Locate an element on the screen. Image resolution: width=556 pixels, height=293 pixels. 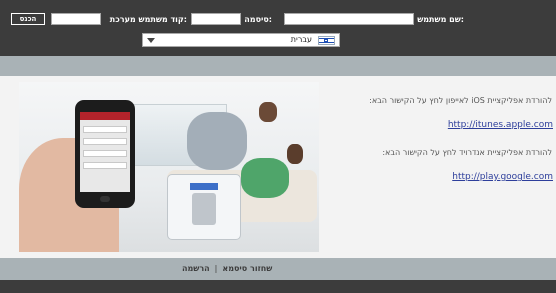
promo-phone-home-button is located at coordinates (105, 199).